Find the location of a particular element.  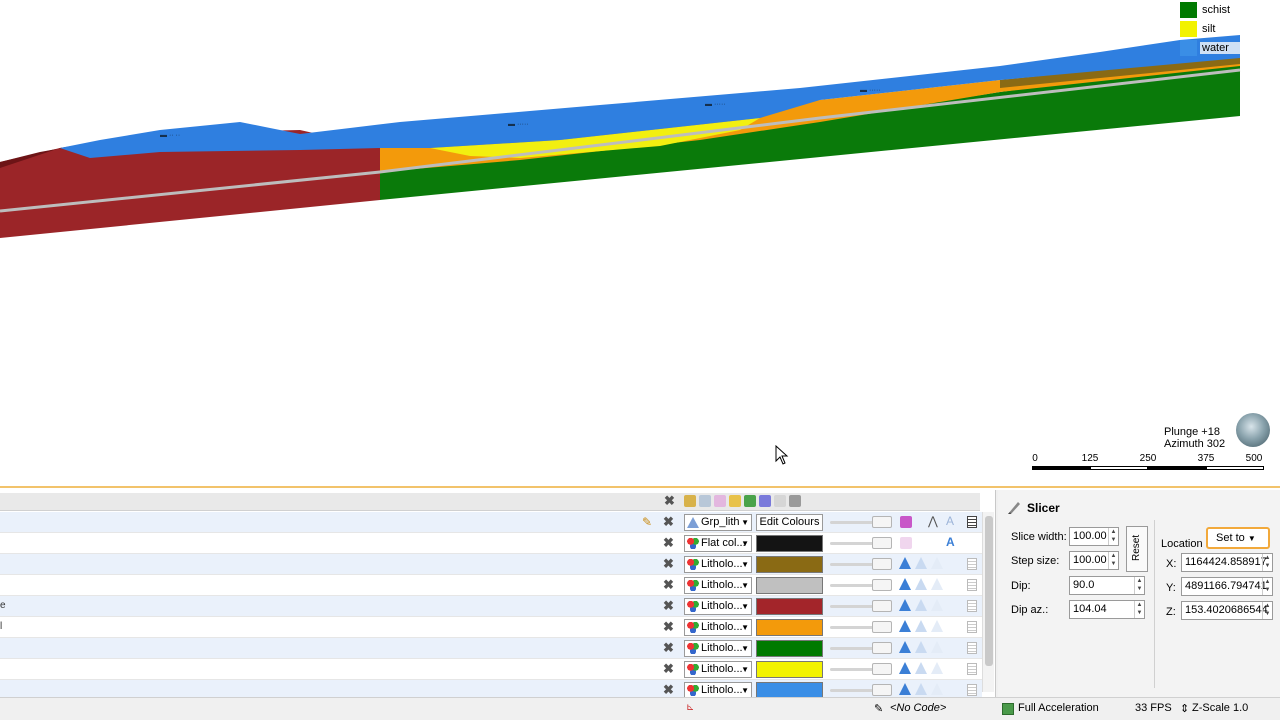

code-icon: ✎ is located at coordinates (878, 708).